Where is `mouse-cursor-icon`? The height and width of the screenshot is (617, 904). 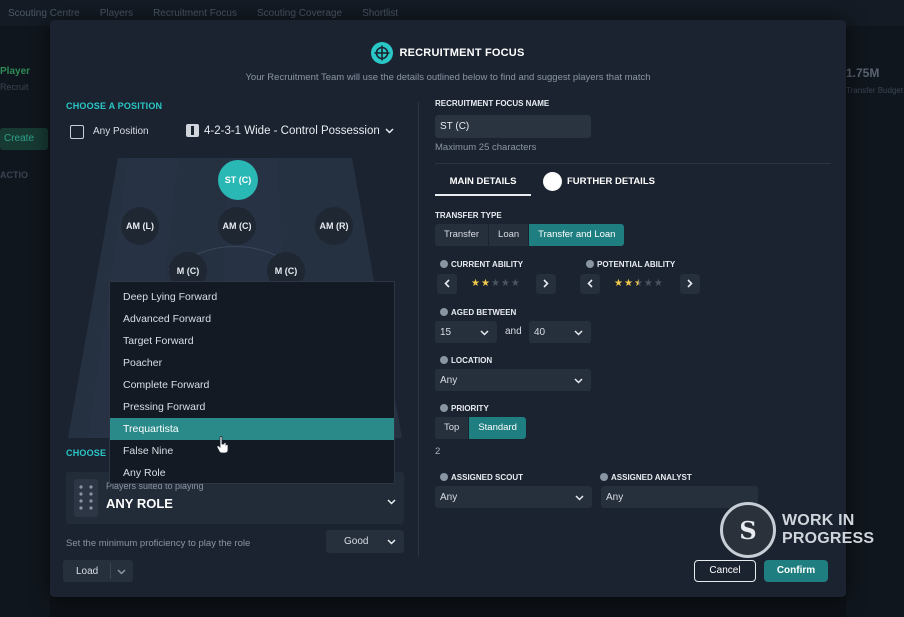 mouse-cursor-icon is located at coordinates (223, 447).